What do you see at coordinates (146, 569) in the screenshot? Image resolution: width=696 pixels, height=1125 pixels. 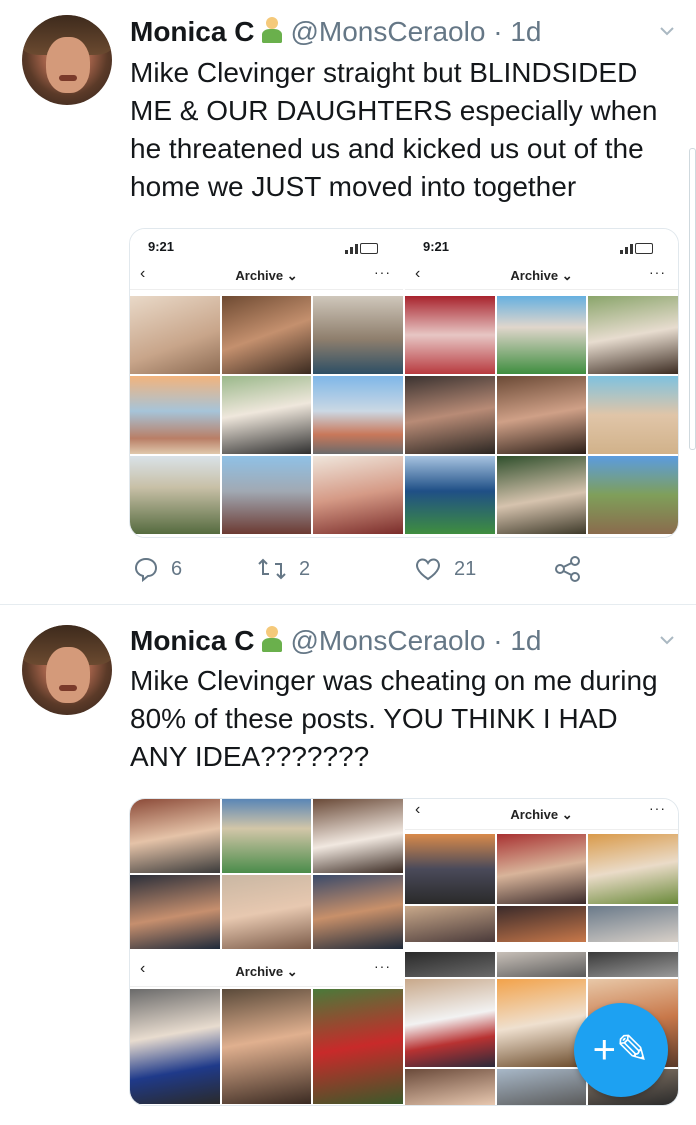 I see `reply-icon` at bounding box center [146, 569].